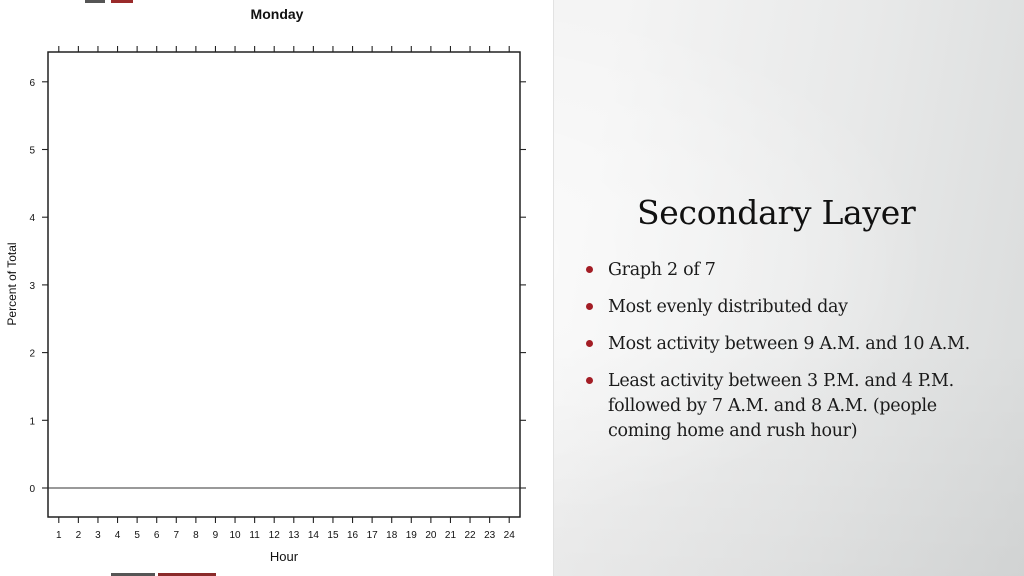 This screenshot has height=576, width=1024. I want to click on y-tick-label: 4, so click(32, 218).